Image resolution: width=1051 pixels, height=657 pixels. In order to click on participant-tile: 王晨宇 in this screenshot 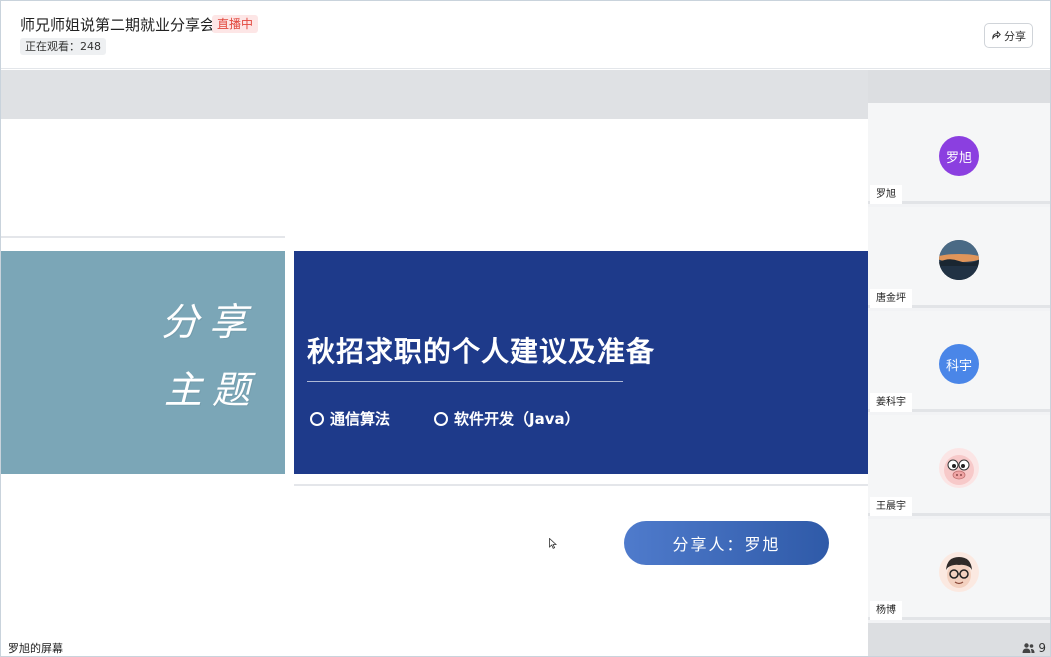, I will do `click(959, 465)`.